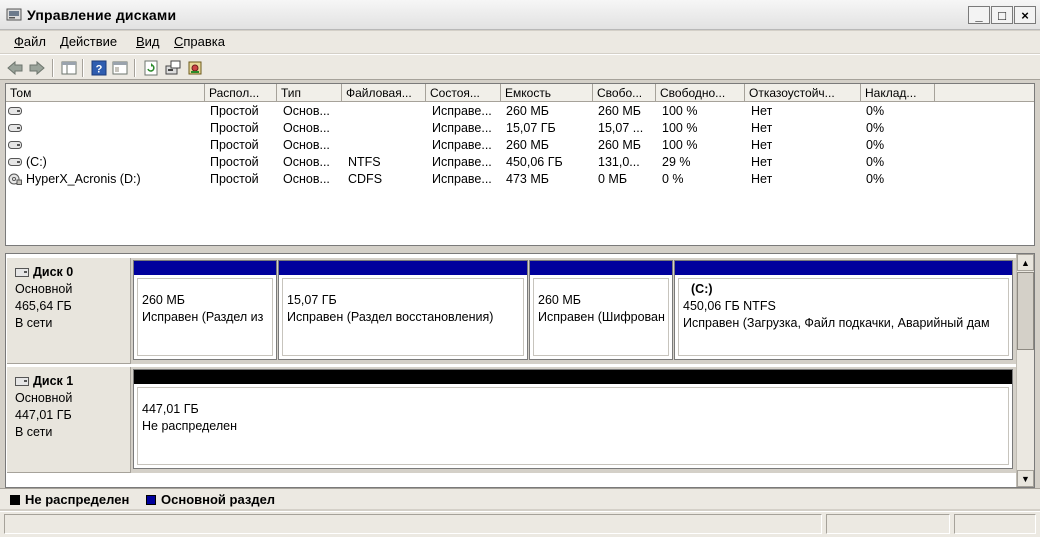  I want to click on maximize-button: □, so click(1002, 15).